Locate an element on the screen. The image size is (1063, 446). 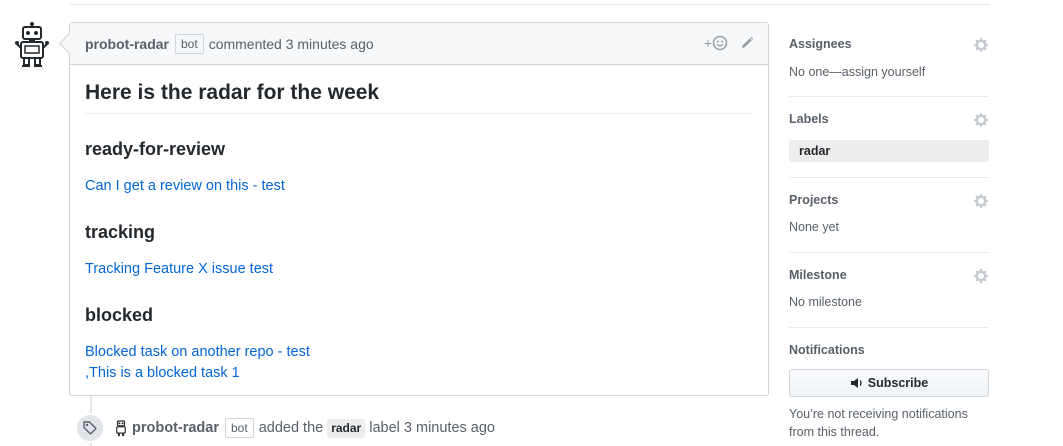
sidebar-projects: Projects None yet is located at coordinates (889, 215).